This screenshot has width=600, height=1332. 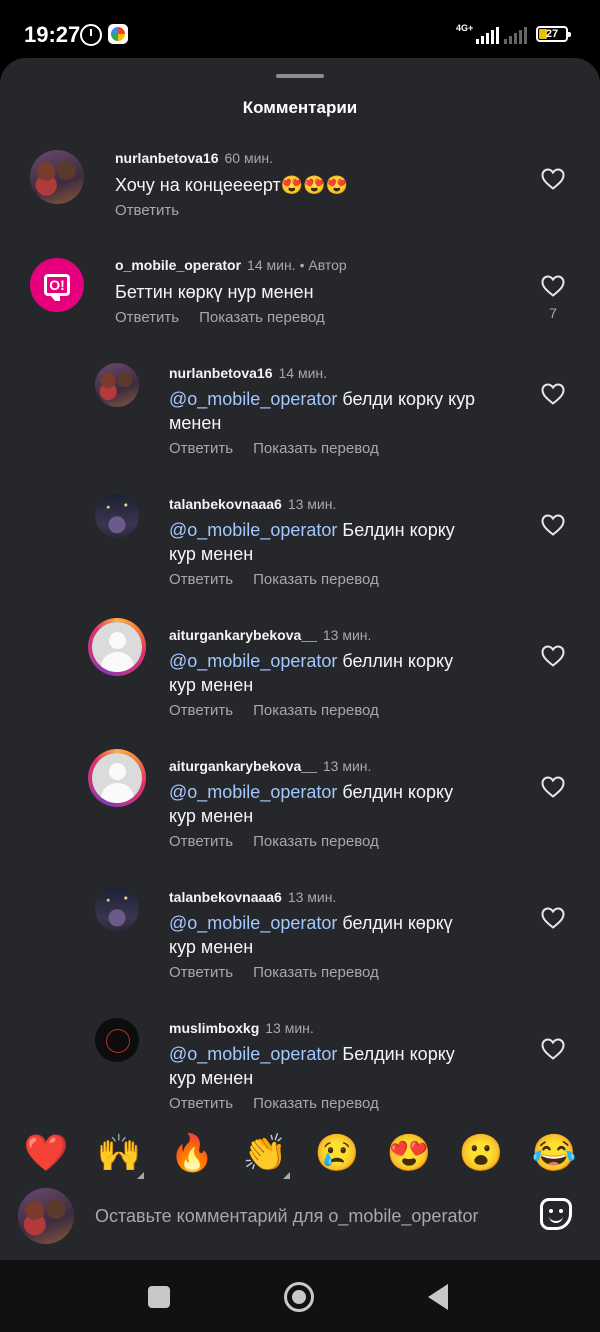 I want to click on photos-app-icon, so click(x=118, y=34).